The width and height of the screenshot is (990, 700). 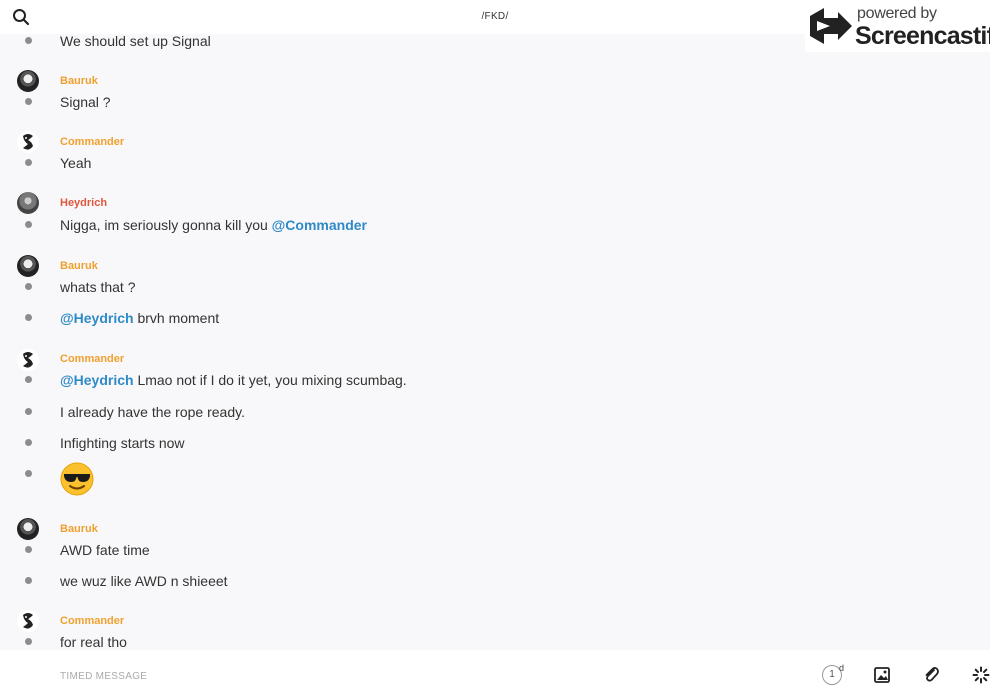 What do you see at coordinates (897, 13) in the screenshot?
I see `watermark-powered-by: powered by` at bounding box center [897, 13].